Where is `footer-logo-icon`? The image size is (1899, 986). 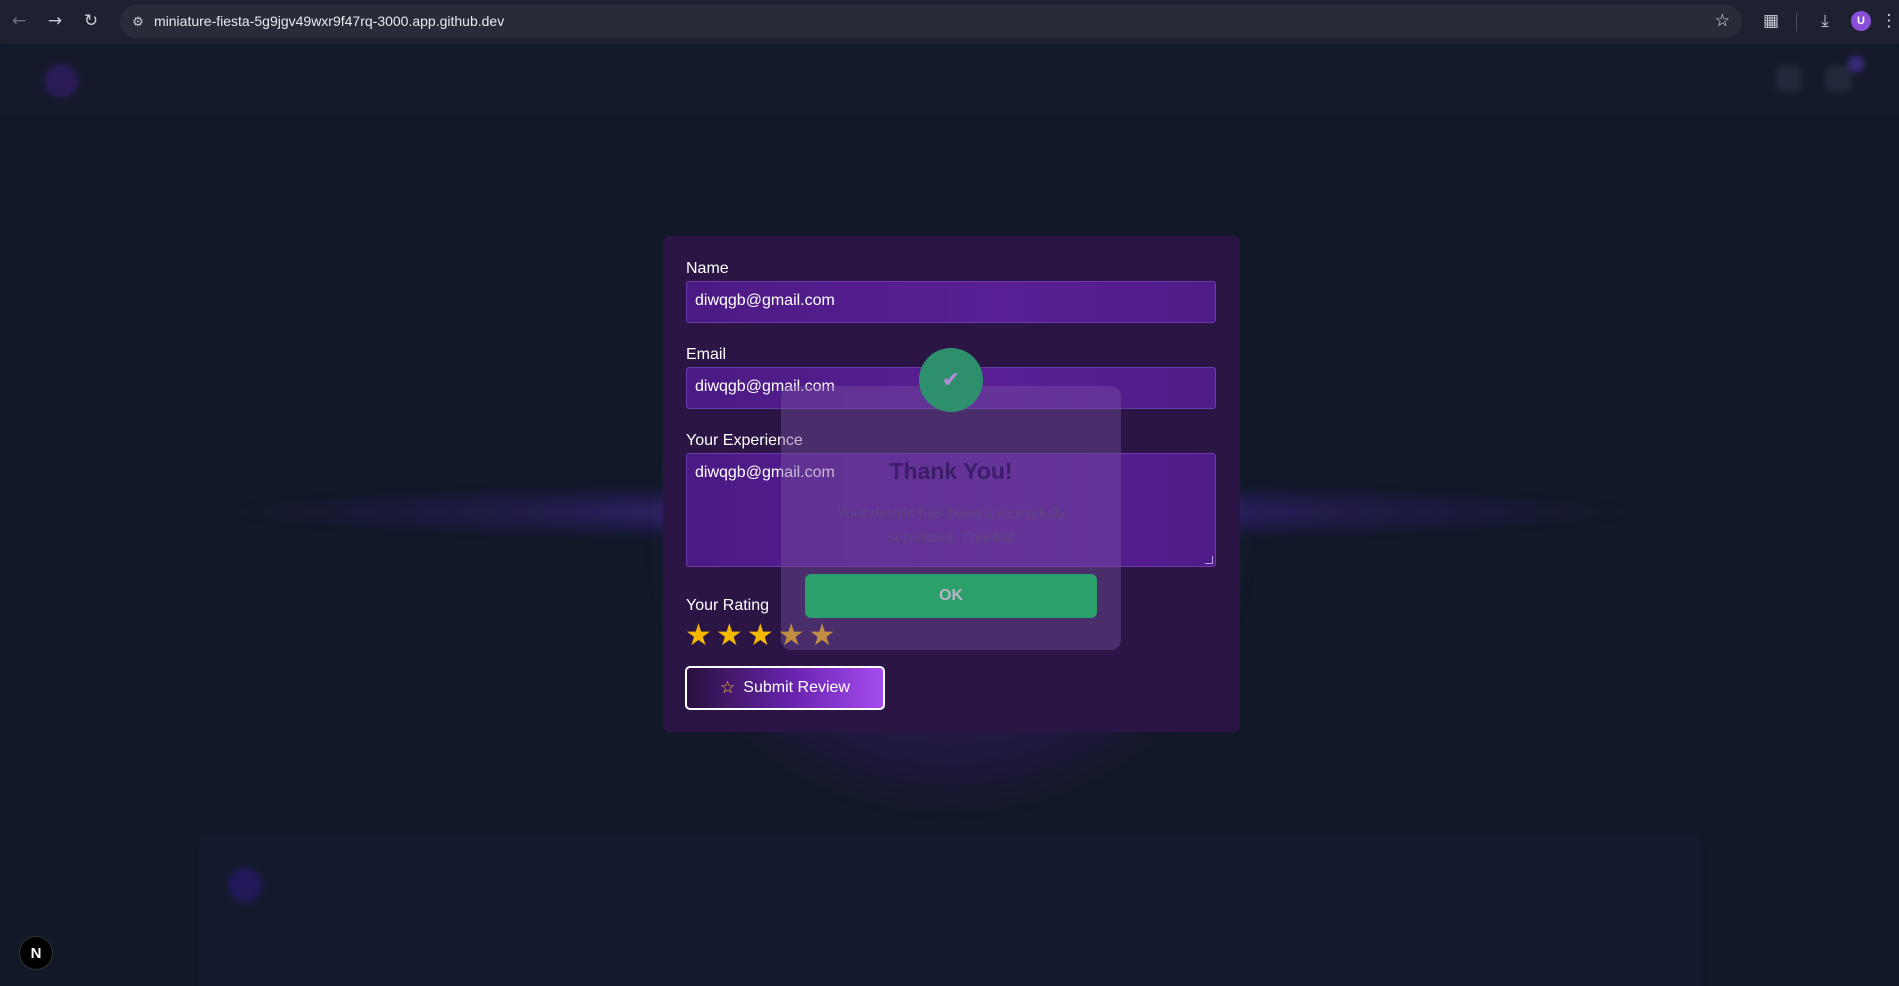 footer-logo-icon is located at coordinates (245, 885).